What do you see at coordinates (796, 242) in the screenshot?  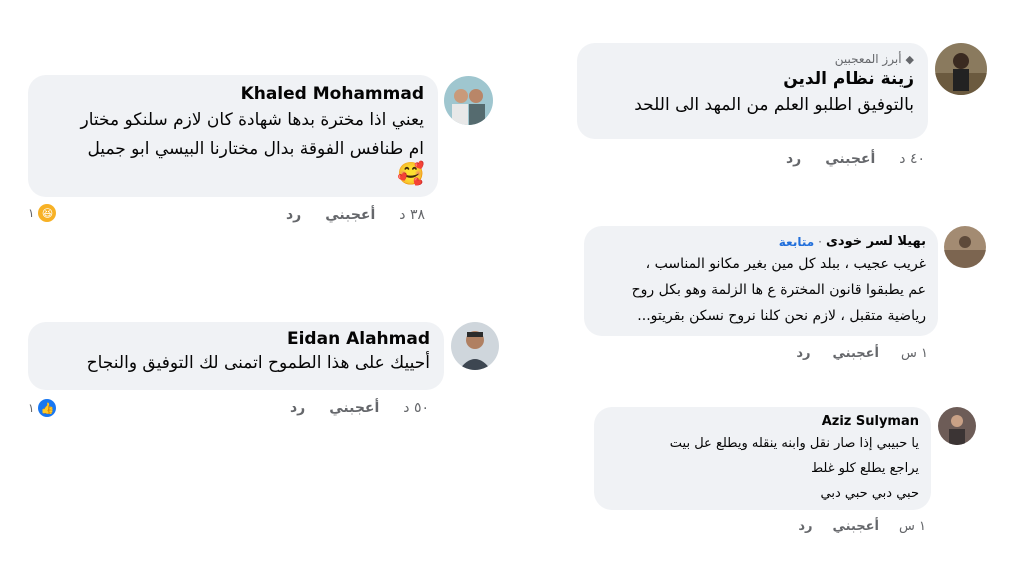 I see `follow-button: متابعة` at bounding box center [796, 242].